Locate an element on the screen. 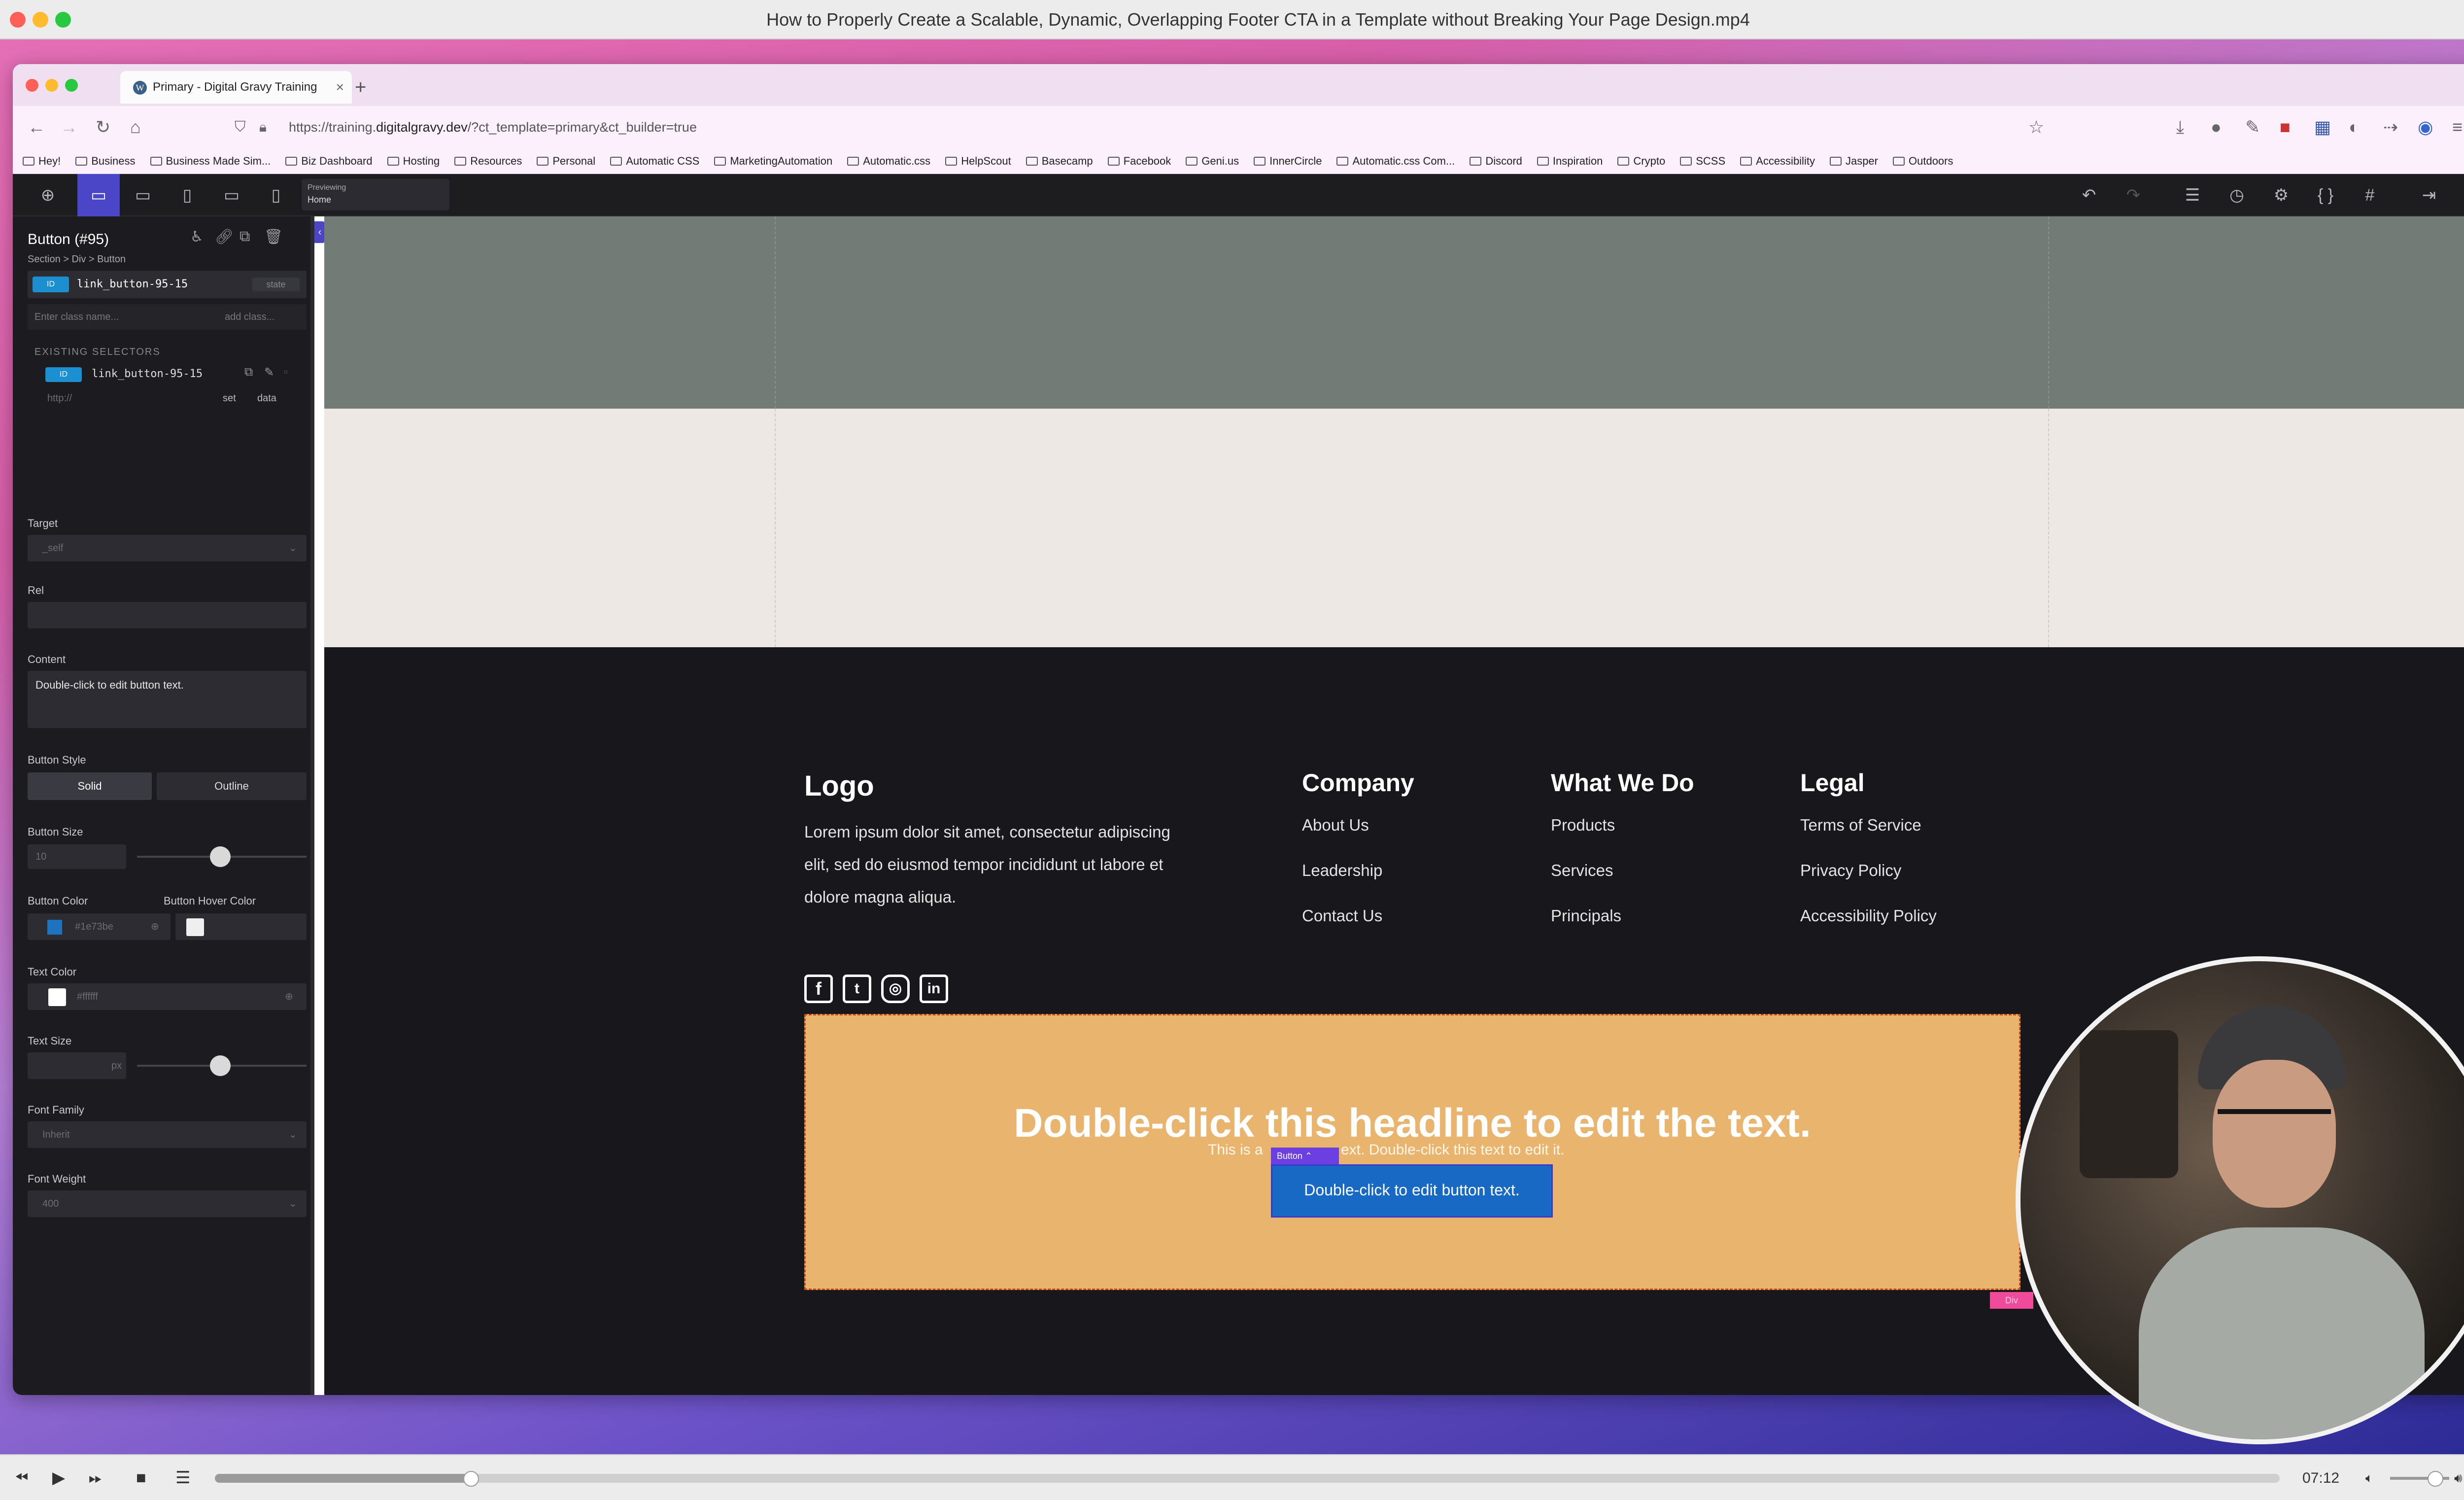 The width and height of the screenshot is (2464, 1500). text-size-unit: px is located at coordinates (116, 1066).